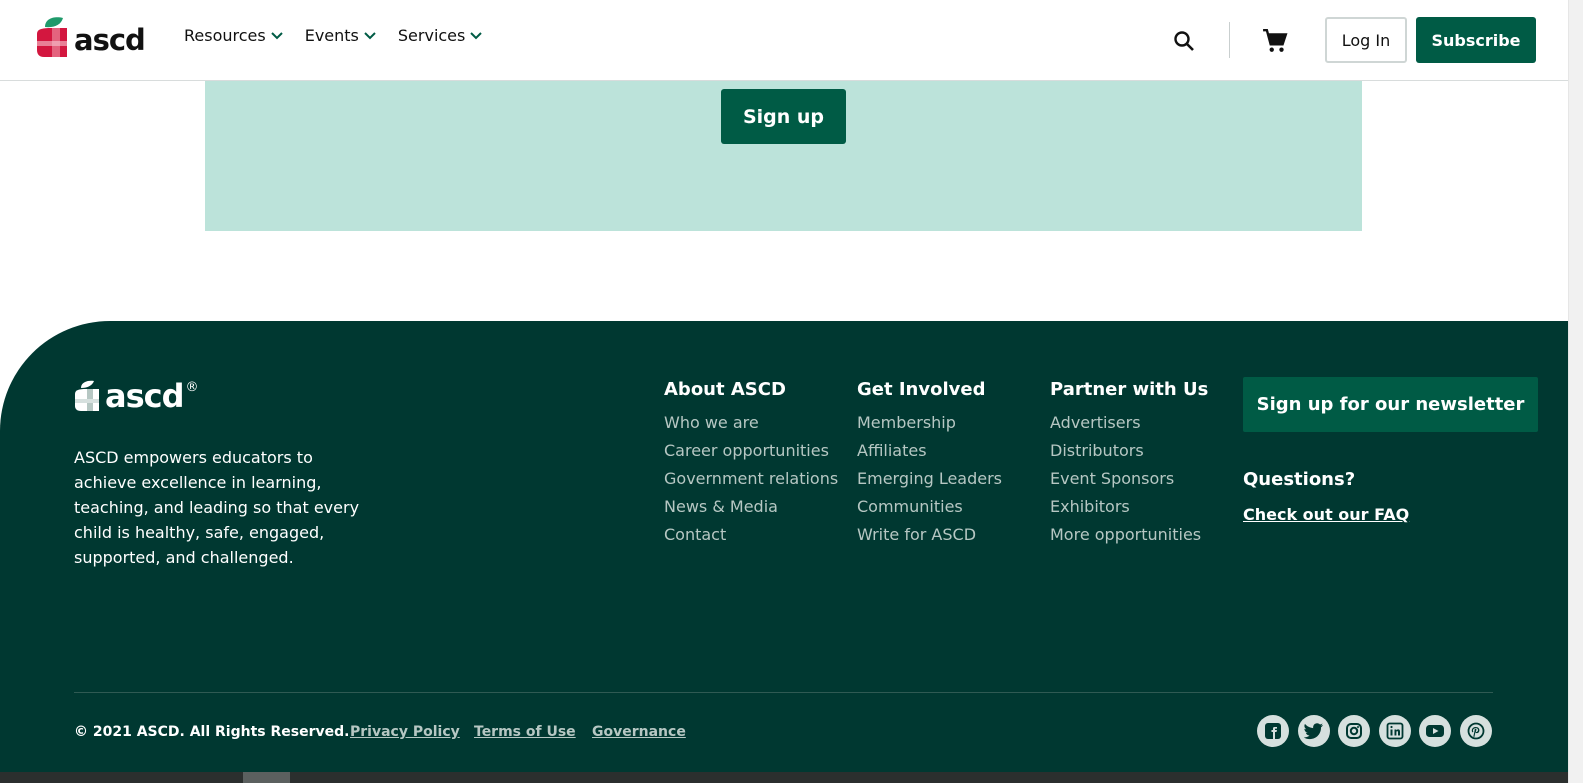  Describe the element at coordinates (947, 535) in the screenshot. I see `footer-link-write-for-ascd: Write for ASCD` at that location.